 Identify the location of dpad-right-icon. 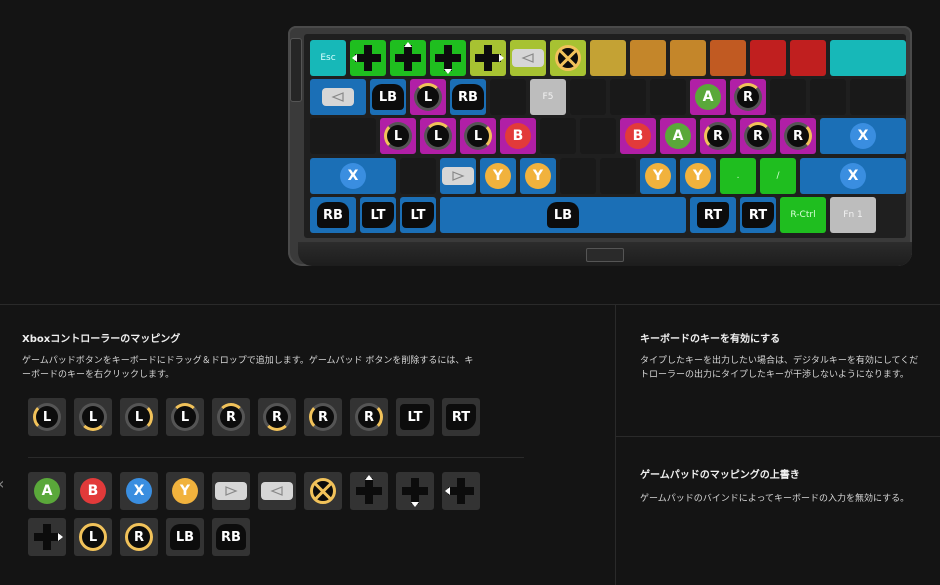
(48, 537).